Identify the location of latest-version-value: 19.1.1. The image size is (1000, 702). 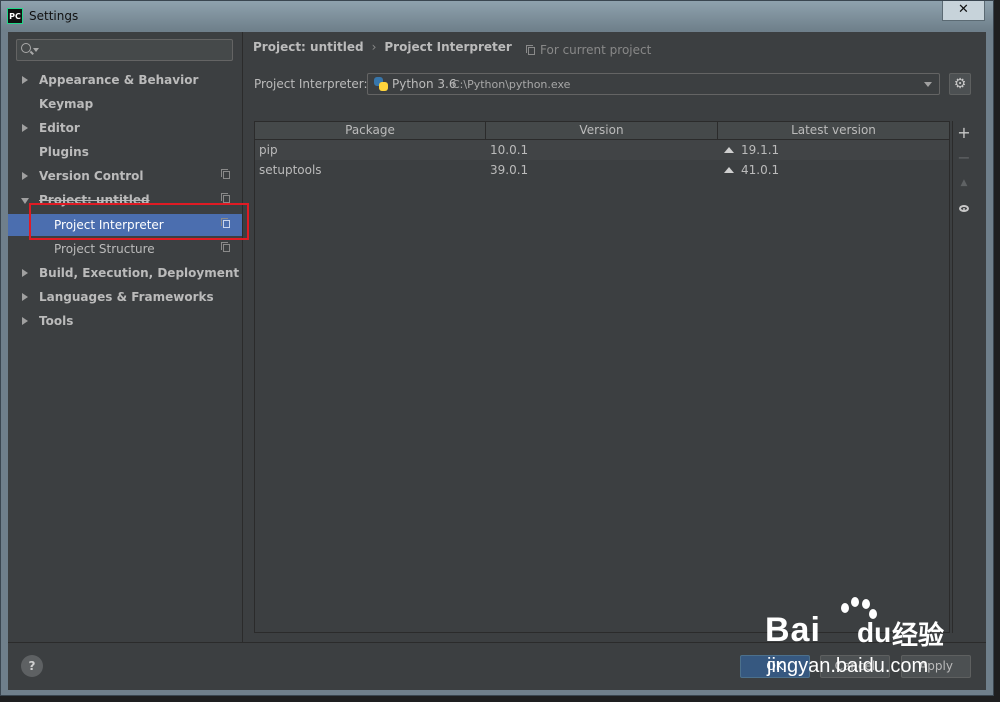
(760, 150).